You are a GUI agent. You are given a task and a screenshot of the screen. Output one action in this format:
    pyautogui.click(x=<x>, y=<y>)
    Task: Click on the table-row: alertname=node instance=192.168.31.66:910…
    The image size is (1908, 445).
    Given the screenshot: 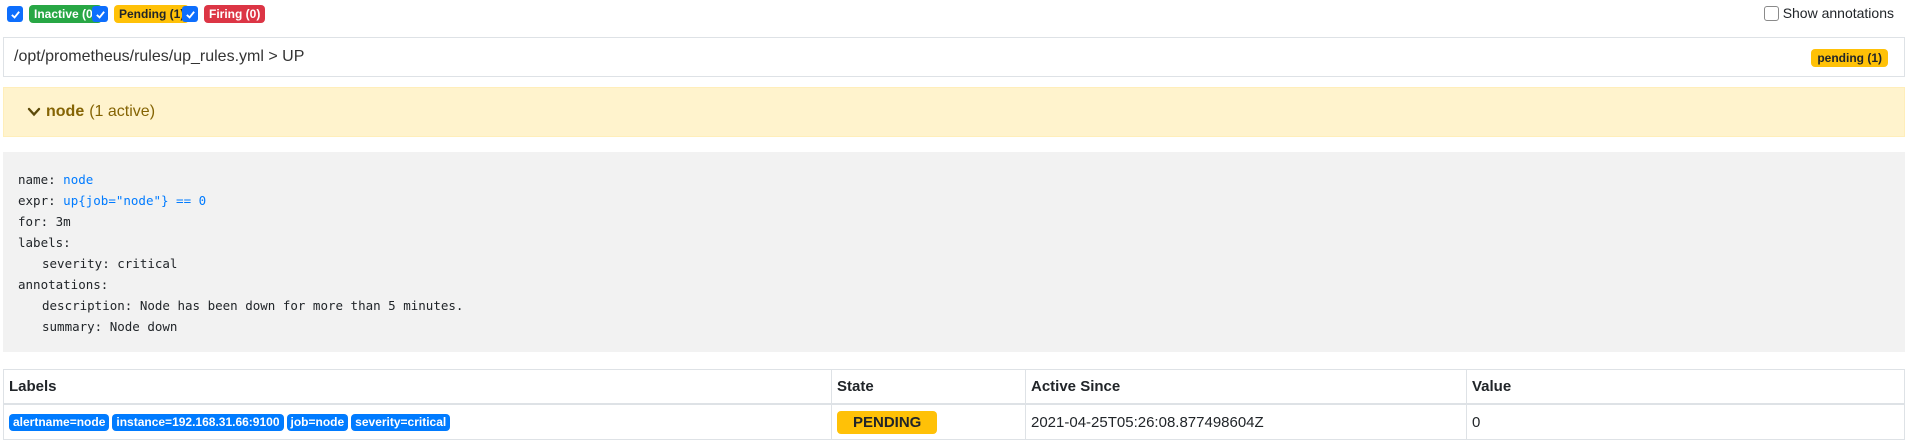 What is the action you would take?
    pyautogui.click(x=954, y=421)
    